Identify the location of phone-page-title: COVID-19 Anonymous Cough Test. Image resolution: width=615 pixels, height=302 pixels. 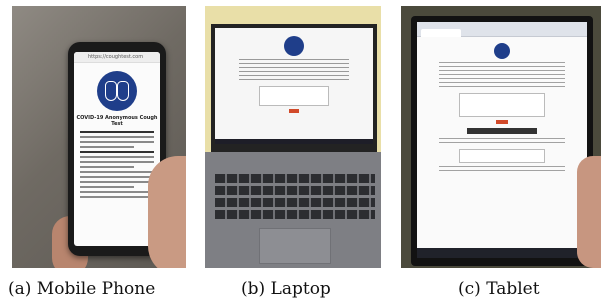
(117, 121).